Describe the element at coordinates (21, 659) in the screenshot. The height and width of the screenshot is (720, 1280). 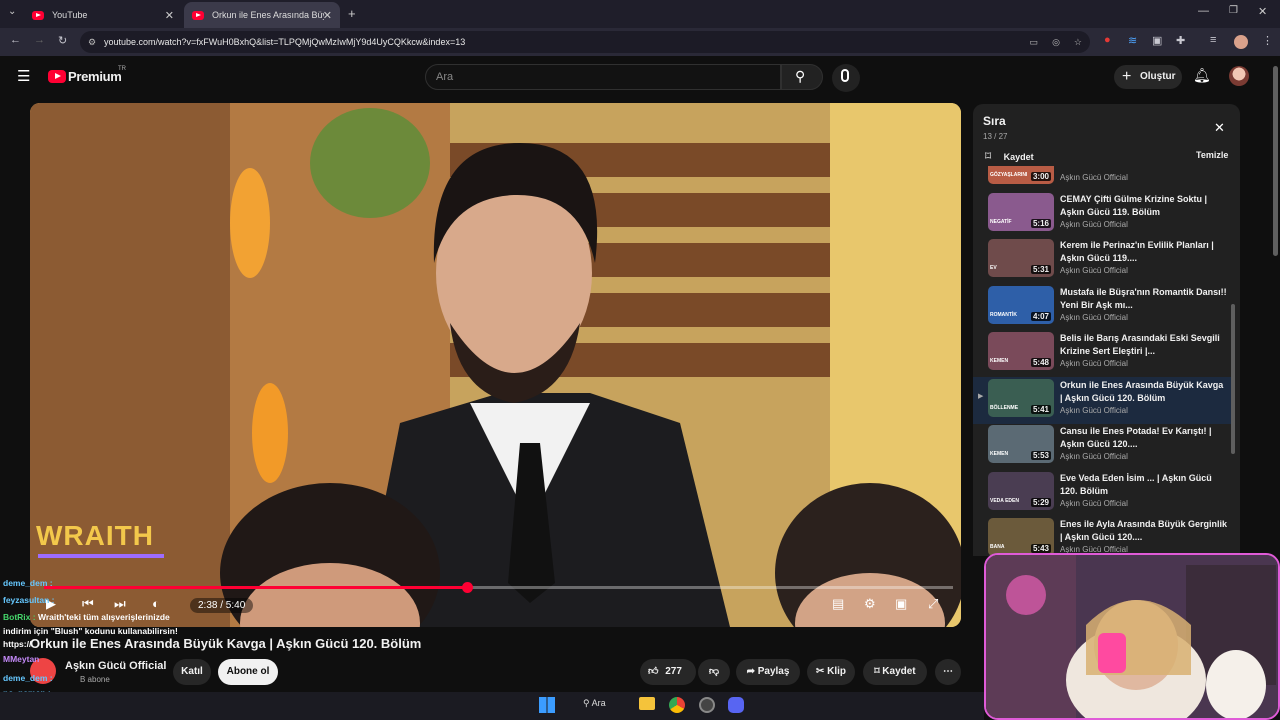
I see `chat-username: MMeytan` at that location.